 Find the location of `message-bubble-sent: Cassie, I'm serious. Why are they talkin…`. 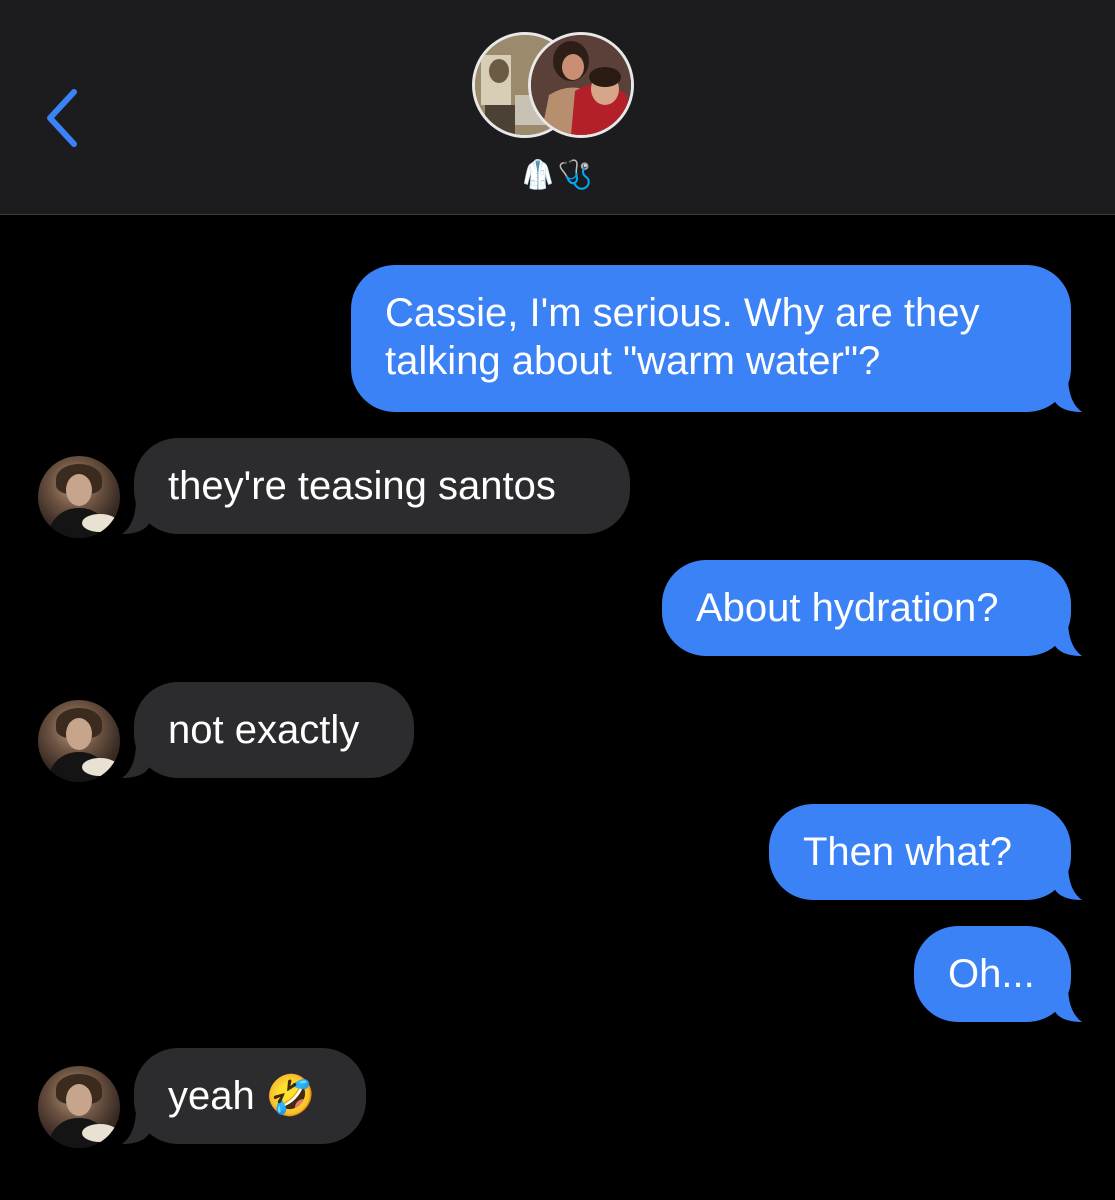

message-bubble-sent: Cassie, I'm serious. Why are they talkin… is located at coordinates (711, 338).